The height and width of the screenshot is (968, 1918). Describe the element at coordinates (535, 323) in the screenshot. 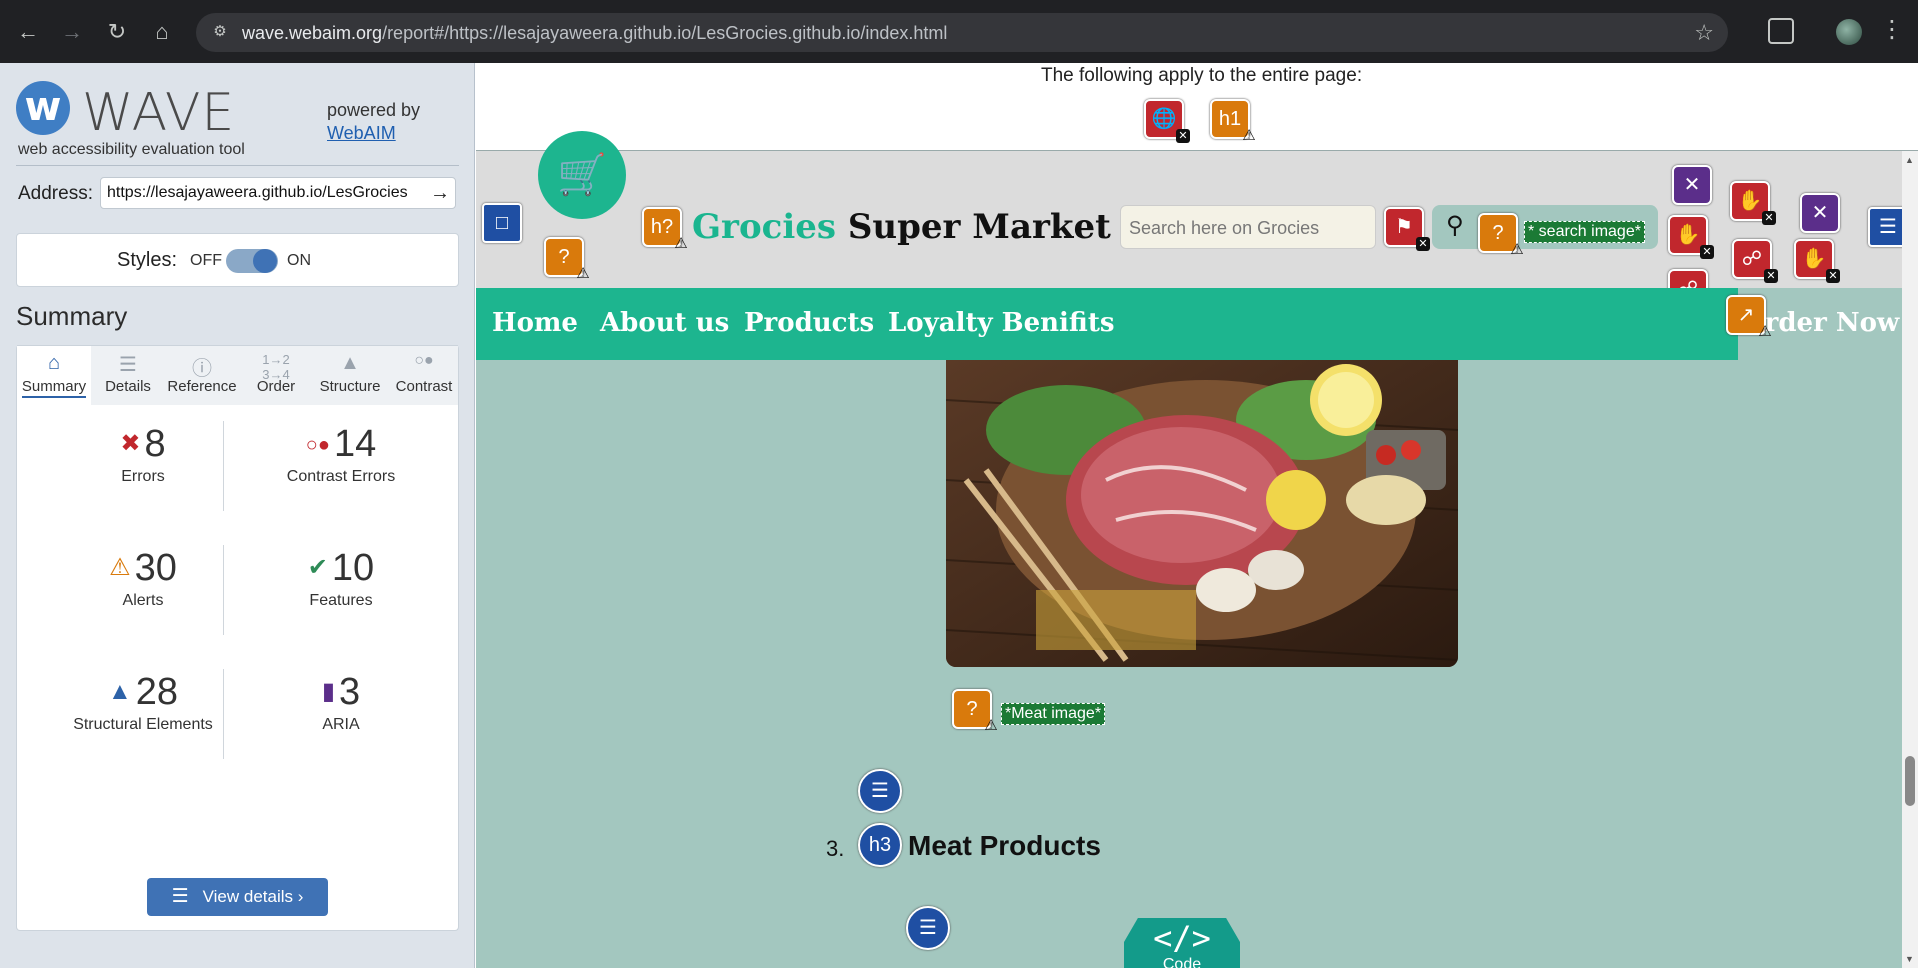

I see `nav-home: Home` at that location.